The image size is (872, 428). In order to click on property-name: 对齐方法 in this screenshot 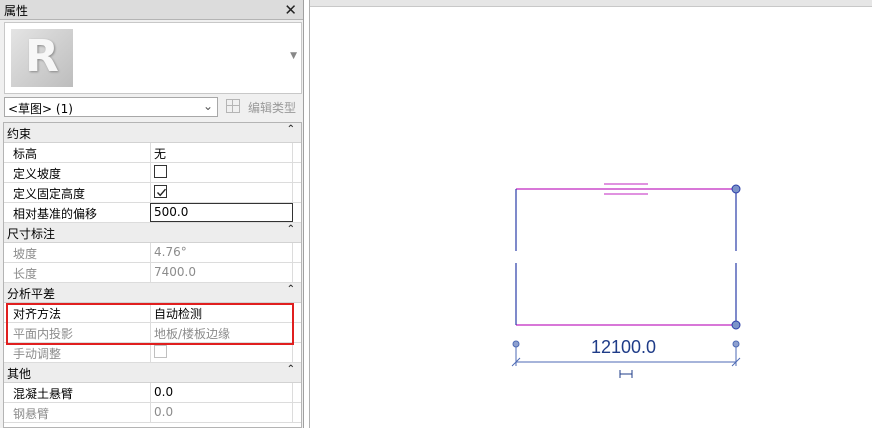, I will do `click(37, 314)`.